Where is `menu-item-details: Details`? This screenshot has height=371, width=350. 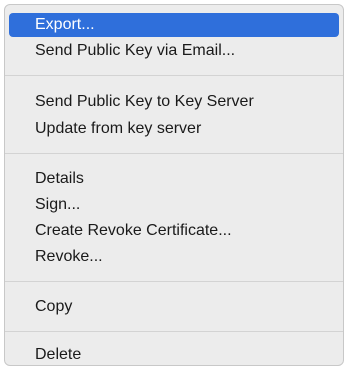 menu-item-details: Details is located at coordinates (174, 179).